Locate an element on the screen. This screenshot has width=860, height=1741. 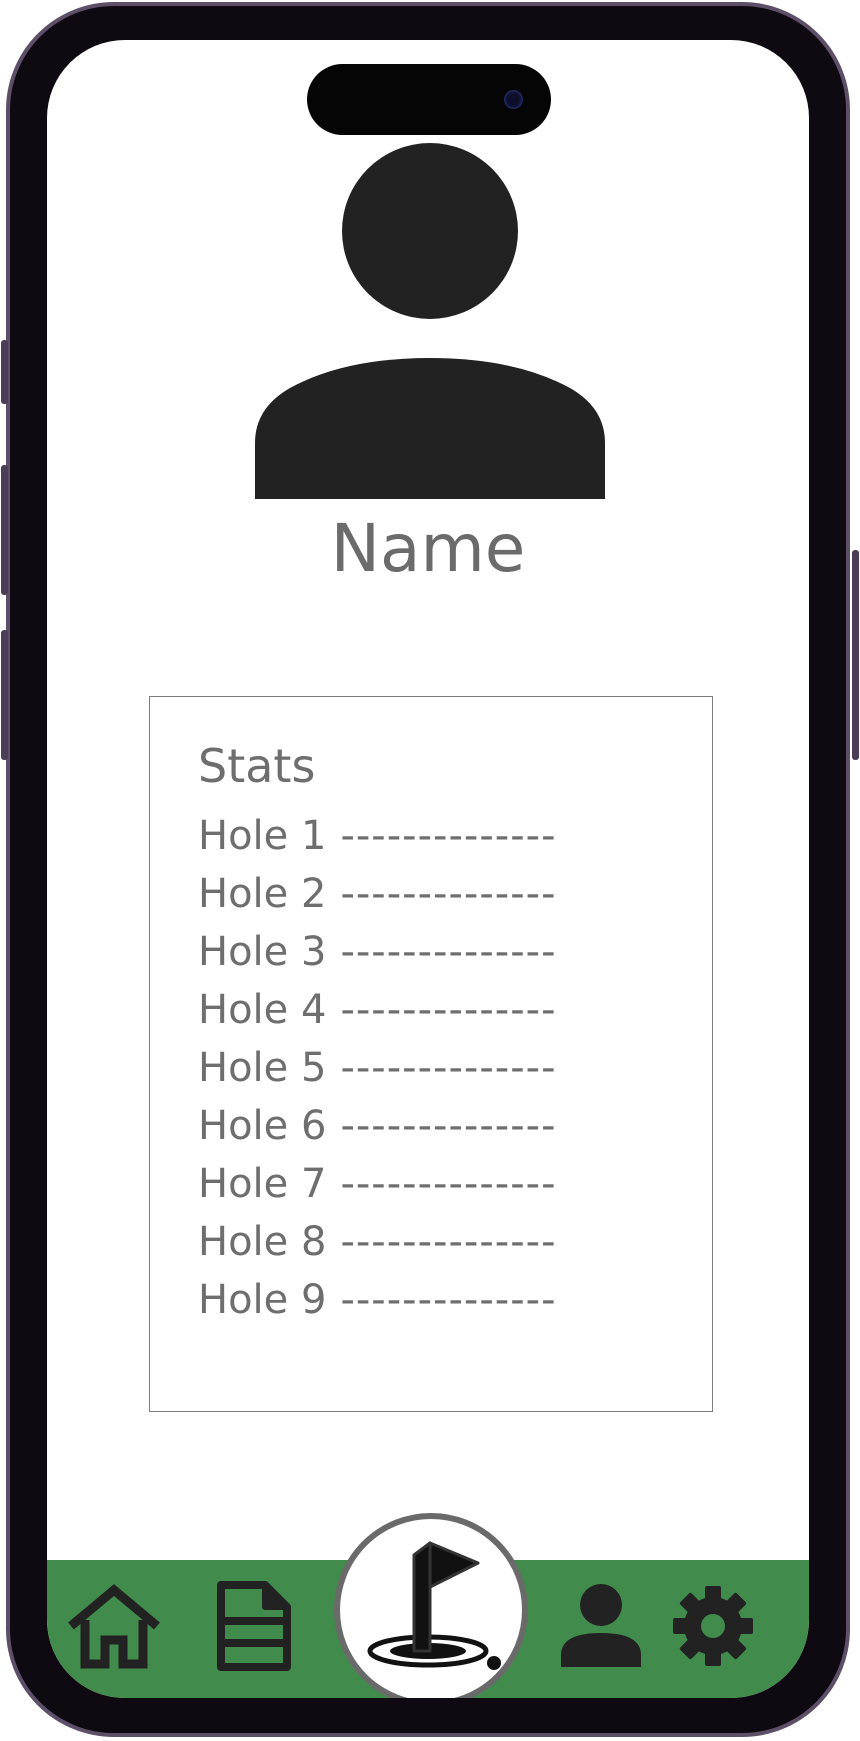
hole-row: Hole 5 -------------- is located at coordinates (377, 1068).